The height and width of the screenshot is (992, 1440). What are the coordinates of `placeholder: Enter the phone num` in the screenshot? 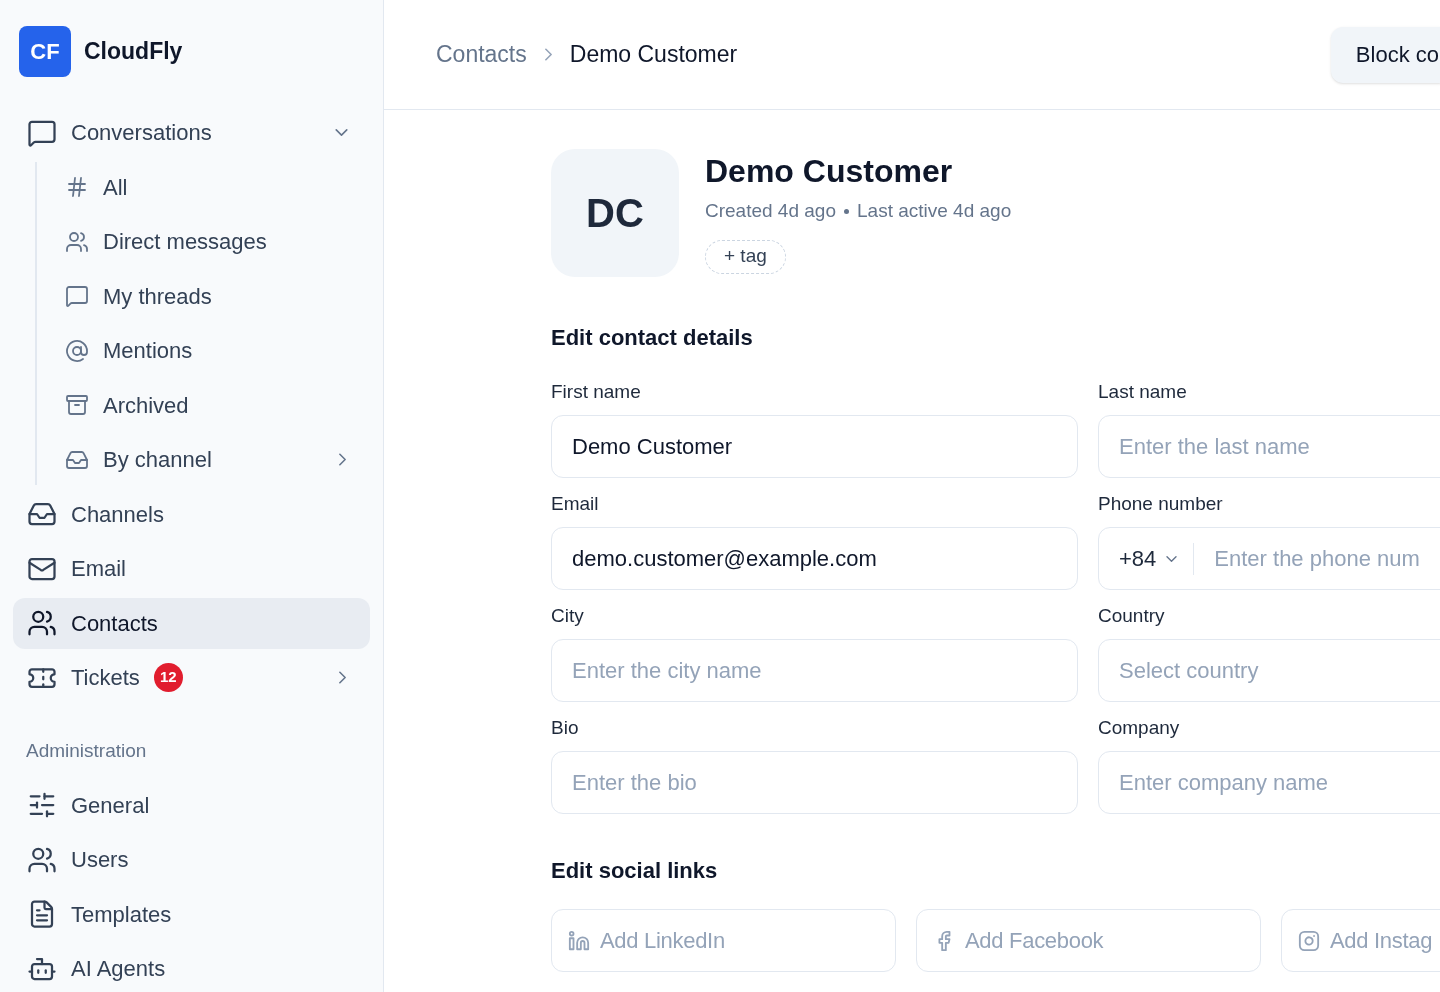 It's located at (1317, 559).